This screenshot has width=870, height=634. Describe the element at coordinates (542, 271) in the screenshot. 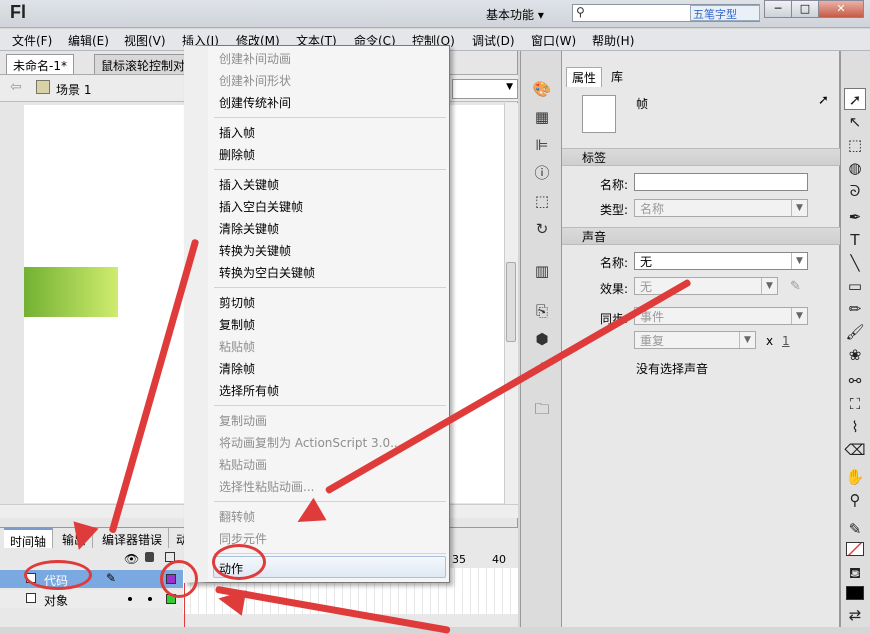

I see `library-icon: ▥` at that location.